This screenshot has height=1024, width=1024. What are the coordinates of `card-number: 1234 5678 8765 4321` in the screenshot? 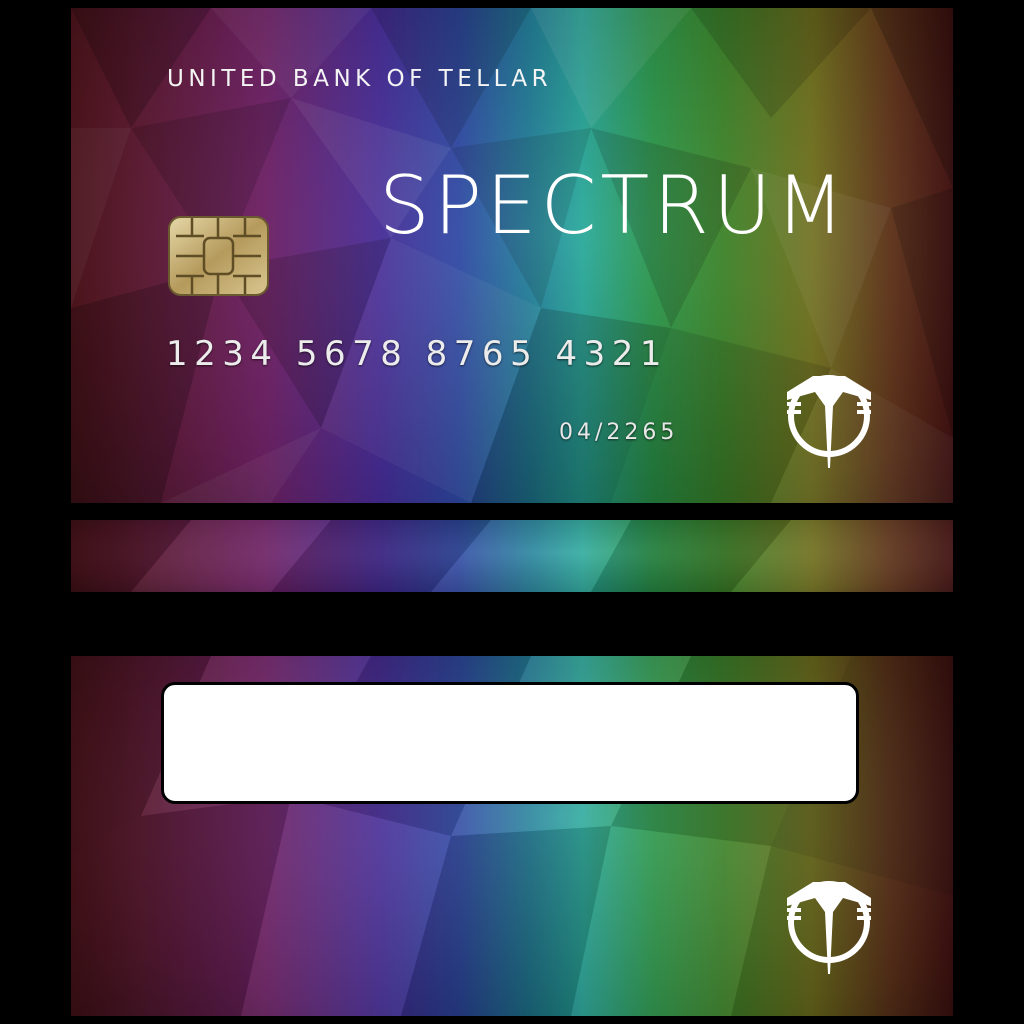 It's located at (417, 354).